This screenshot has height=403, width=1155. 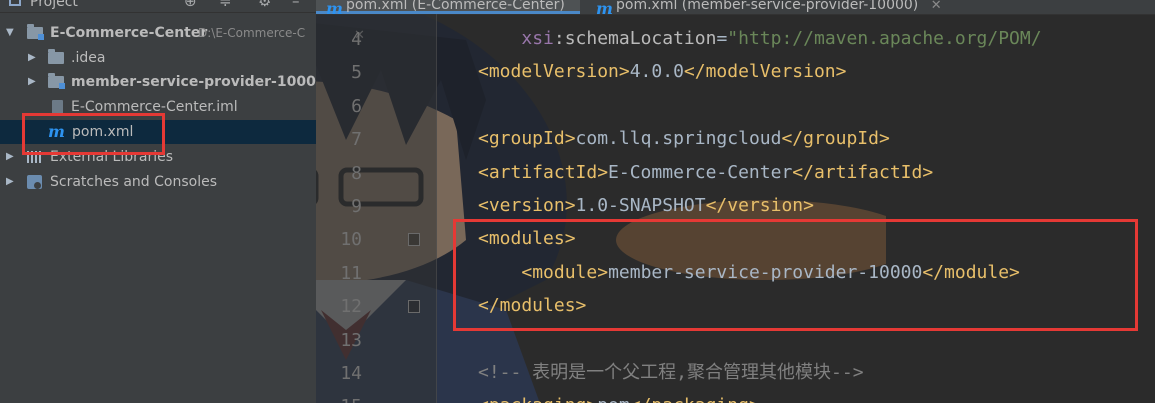 I want to click on tree-item-path: D:\E-Commerce-C, so click(x=252, y=33).